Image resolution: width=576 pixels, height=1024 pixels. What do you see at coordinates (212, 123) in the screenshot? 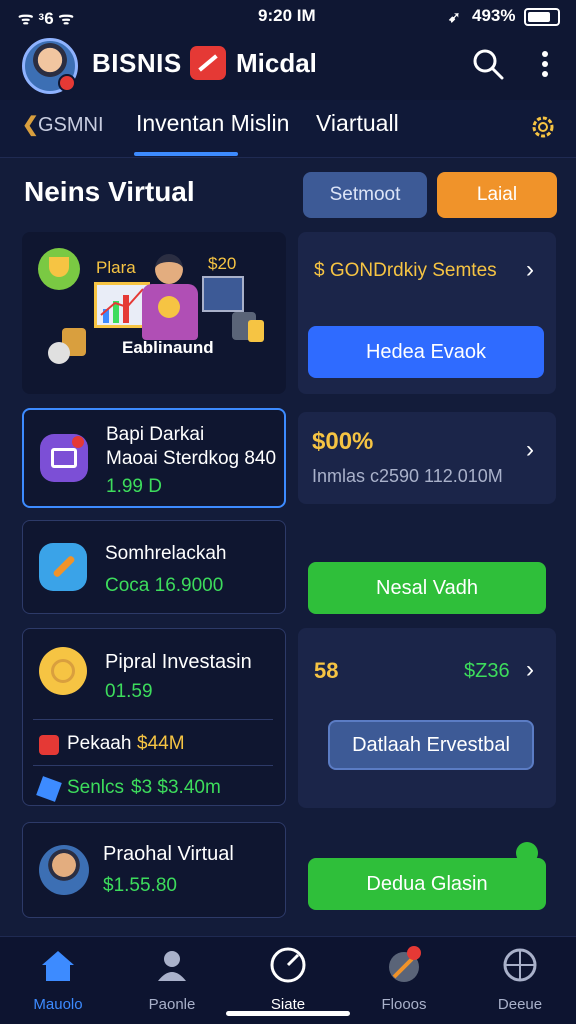
I see `tab-inventan-mislin: Inventan Mislin` at bounding box center [212, 123].